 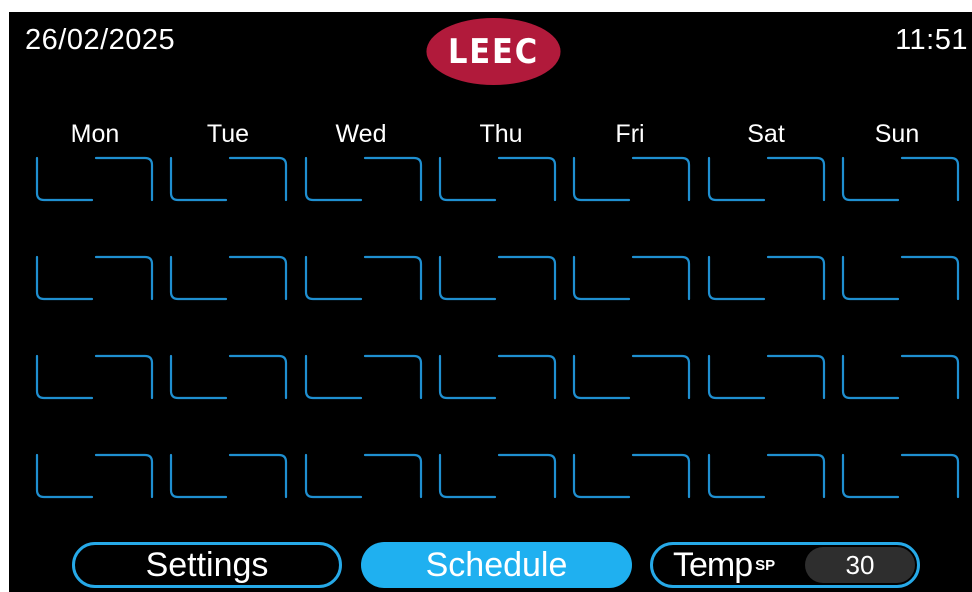 What do you see at coordinates (630, 134) in the screenshot?
I see `day-header-fri: Fri` at bounding box center [630, 134].